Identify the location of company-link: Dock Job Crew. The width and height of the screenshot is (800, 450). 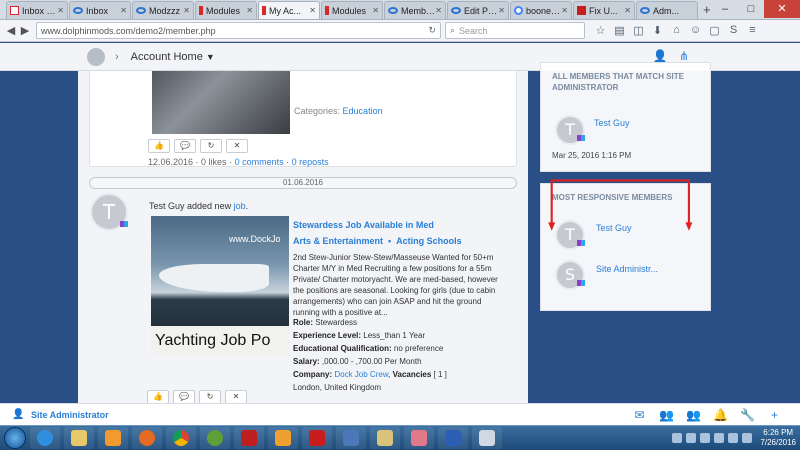
(361, 374).